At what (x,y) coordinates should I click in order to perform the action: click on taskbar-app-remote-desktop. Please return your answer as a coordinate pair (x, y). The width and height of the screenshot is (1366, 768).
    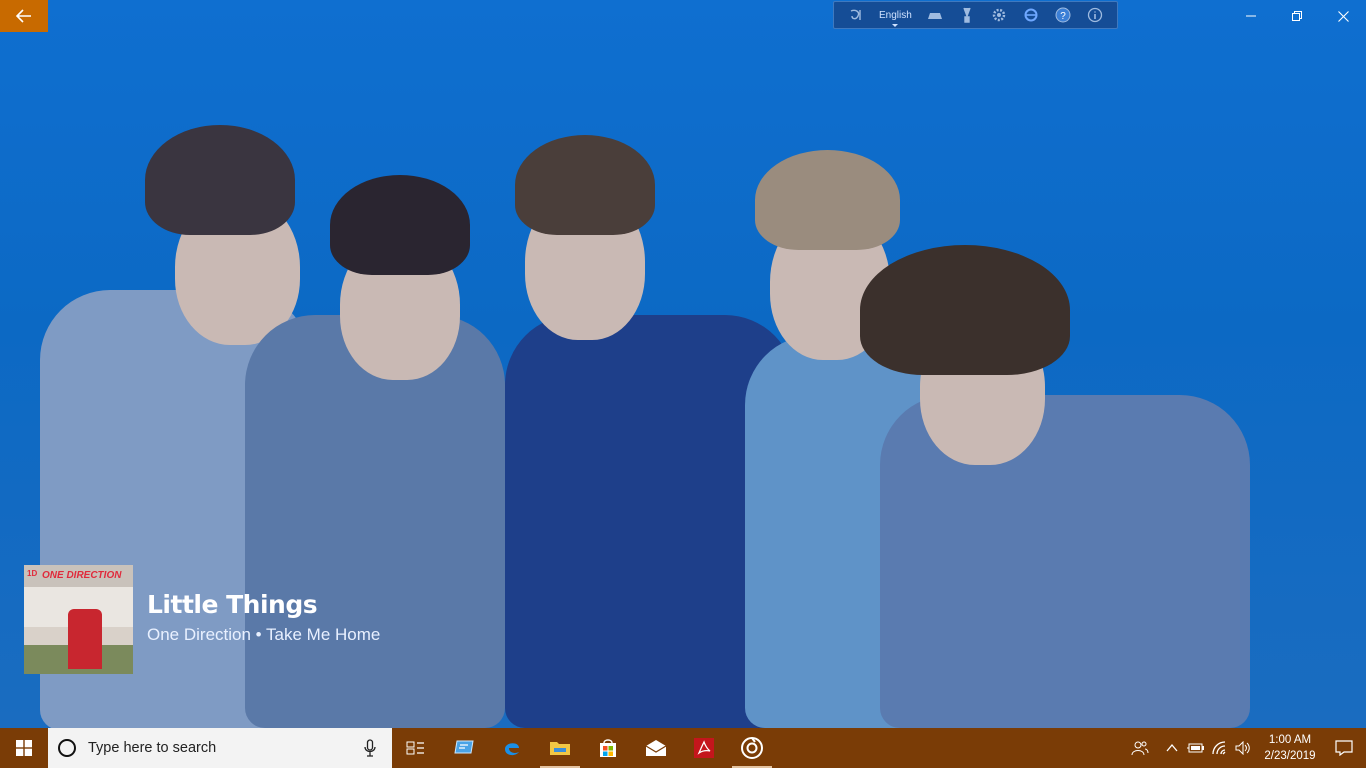
    Looking at the image, I should click on (464, 748).